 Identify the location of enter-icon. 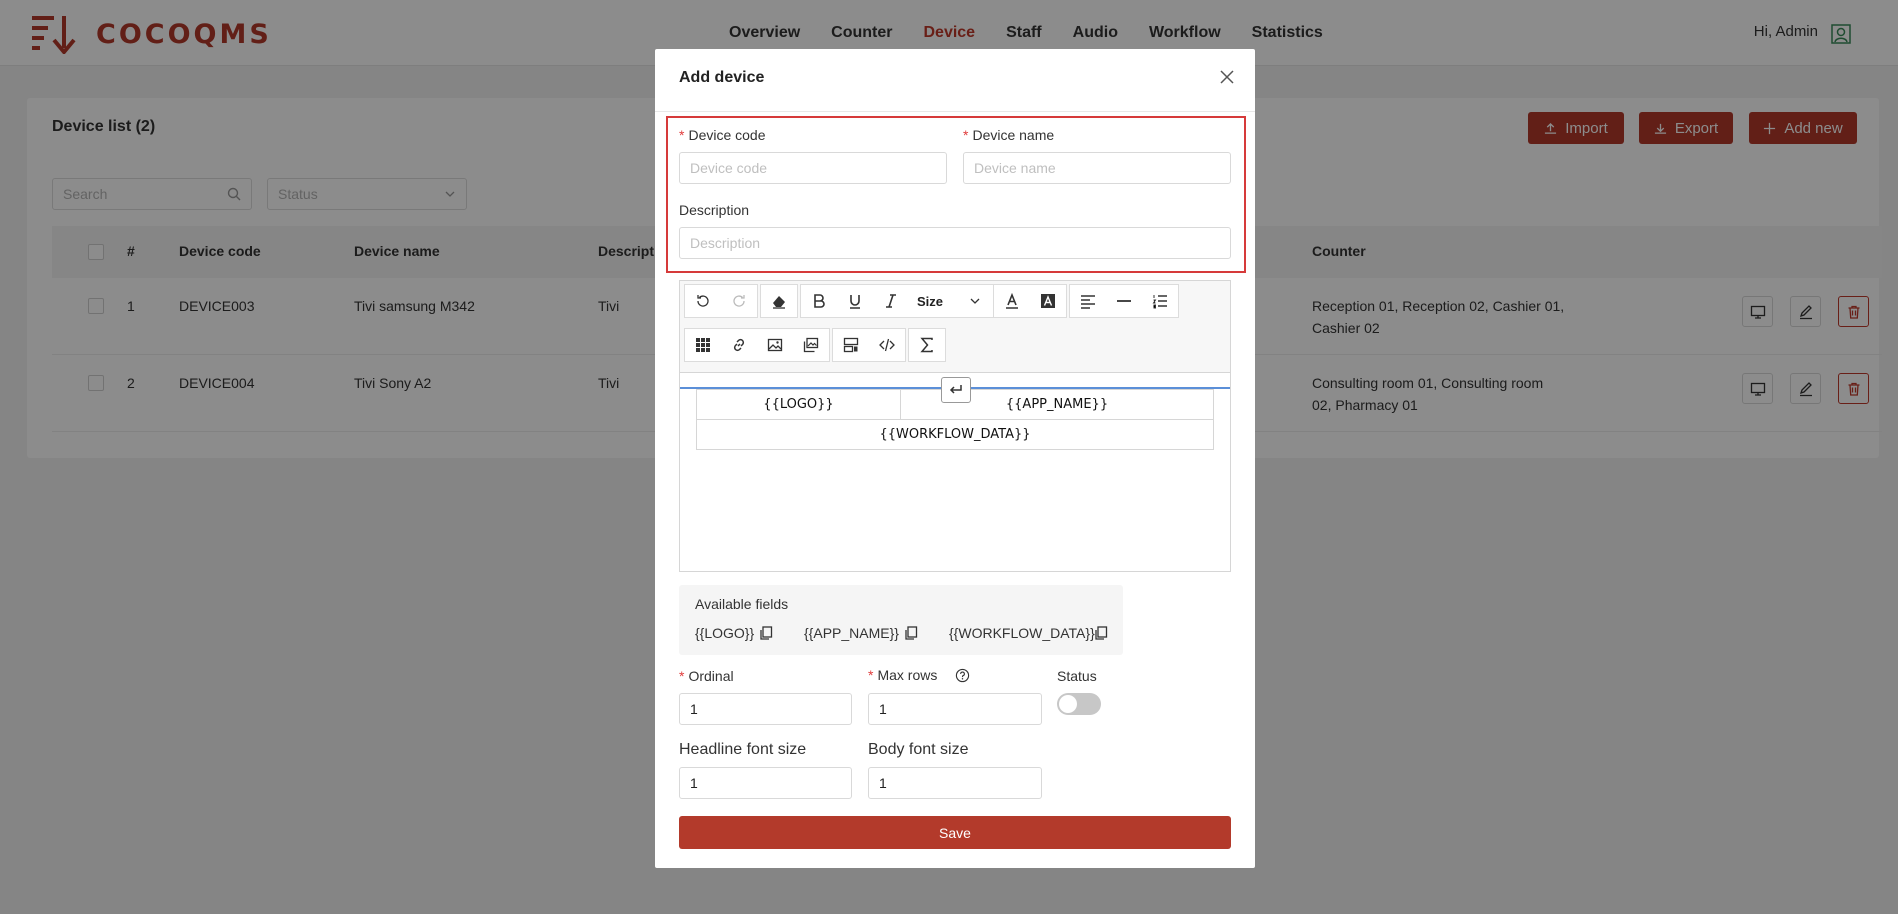
(955, 389).